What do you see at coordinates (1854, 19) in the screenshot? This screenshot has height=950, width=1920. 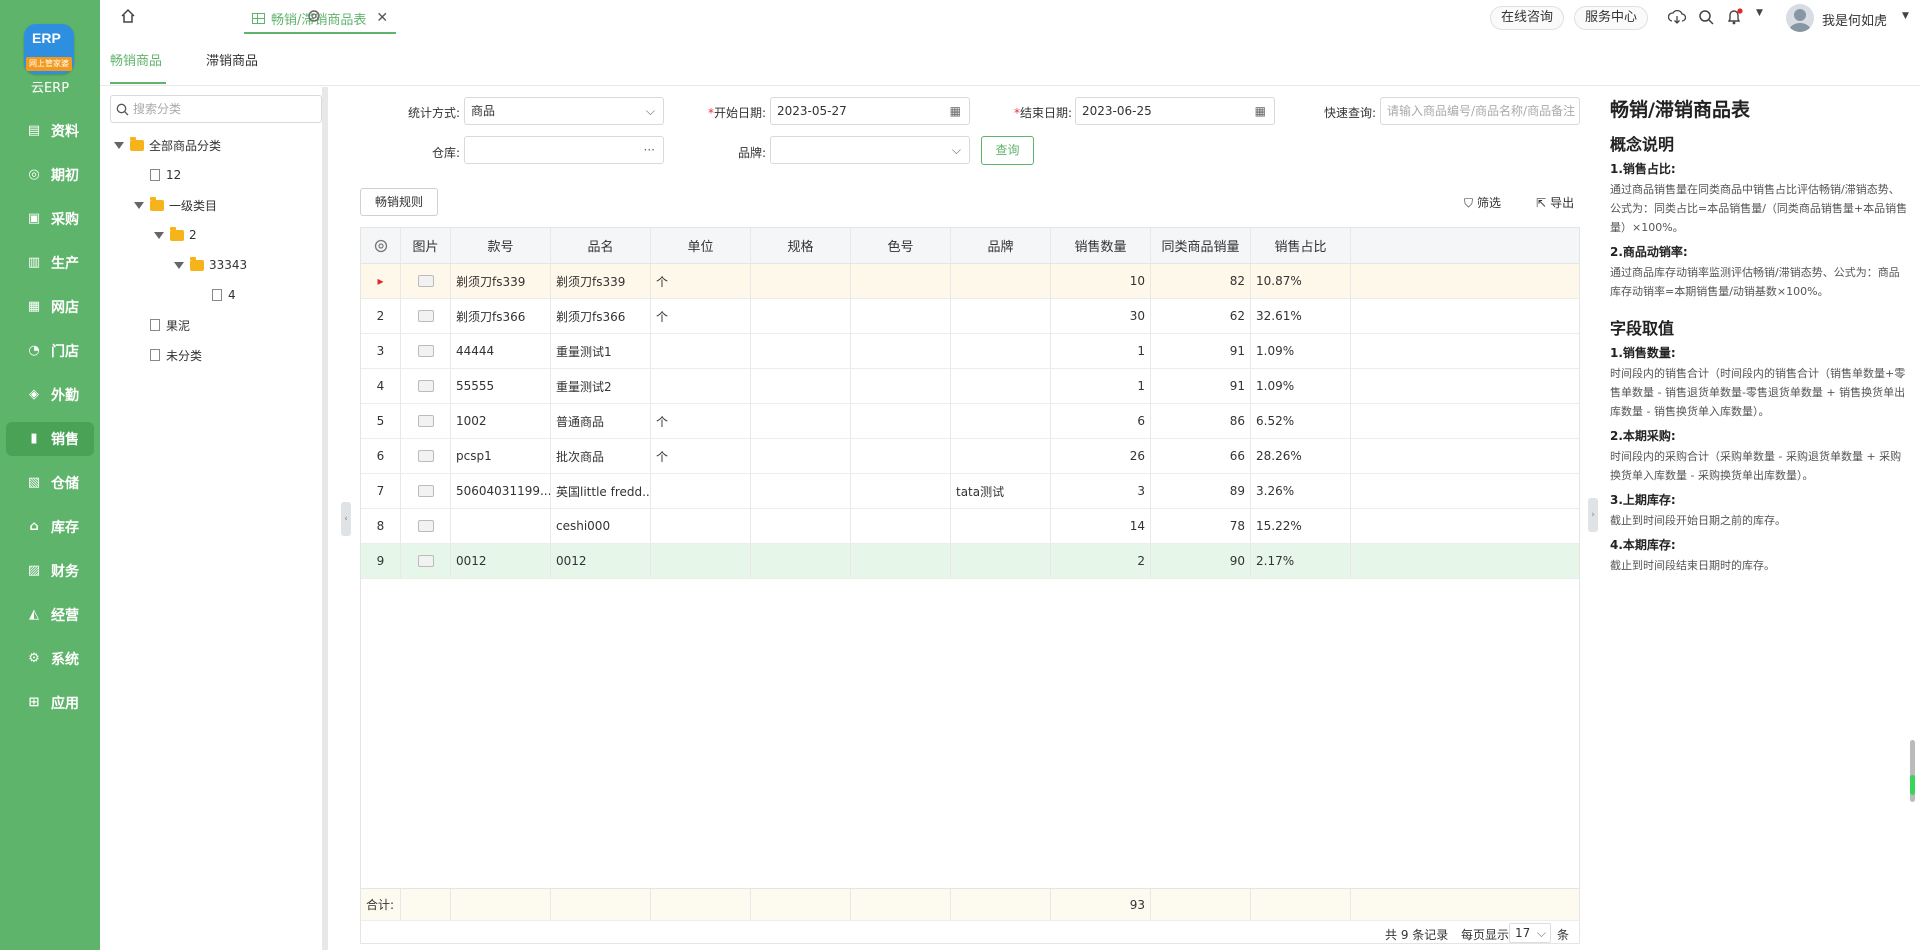 I see `user-name: 我是何如虎` at bounding box center [1854, 19].